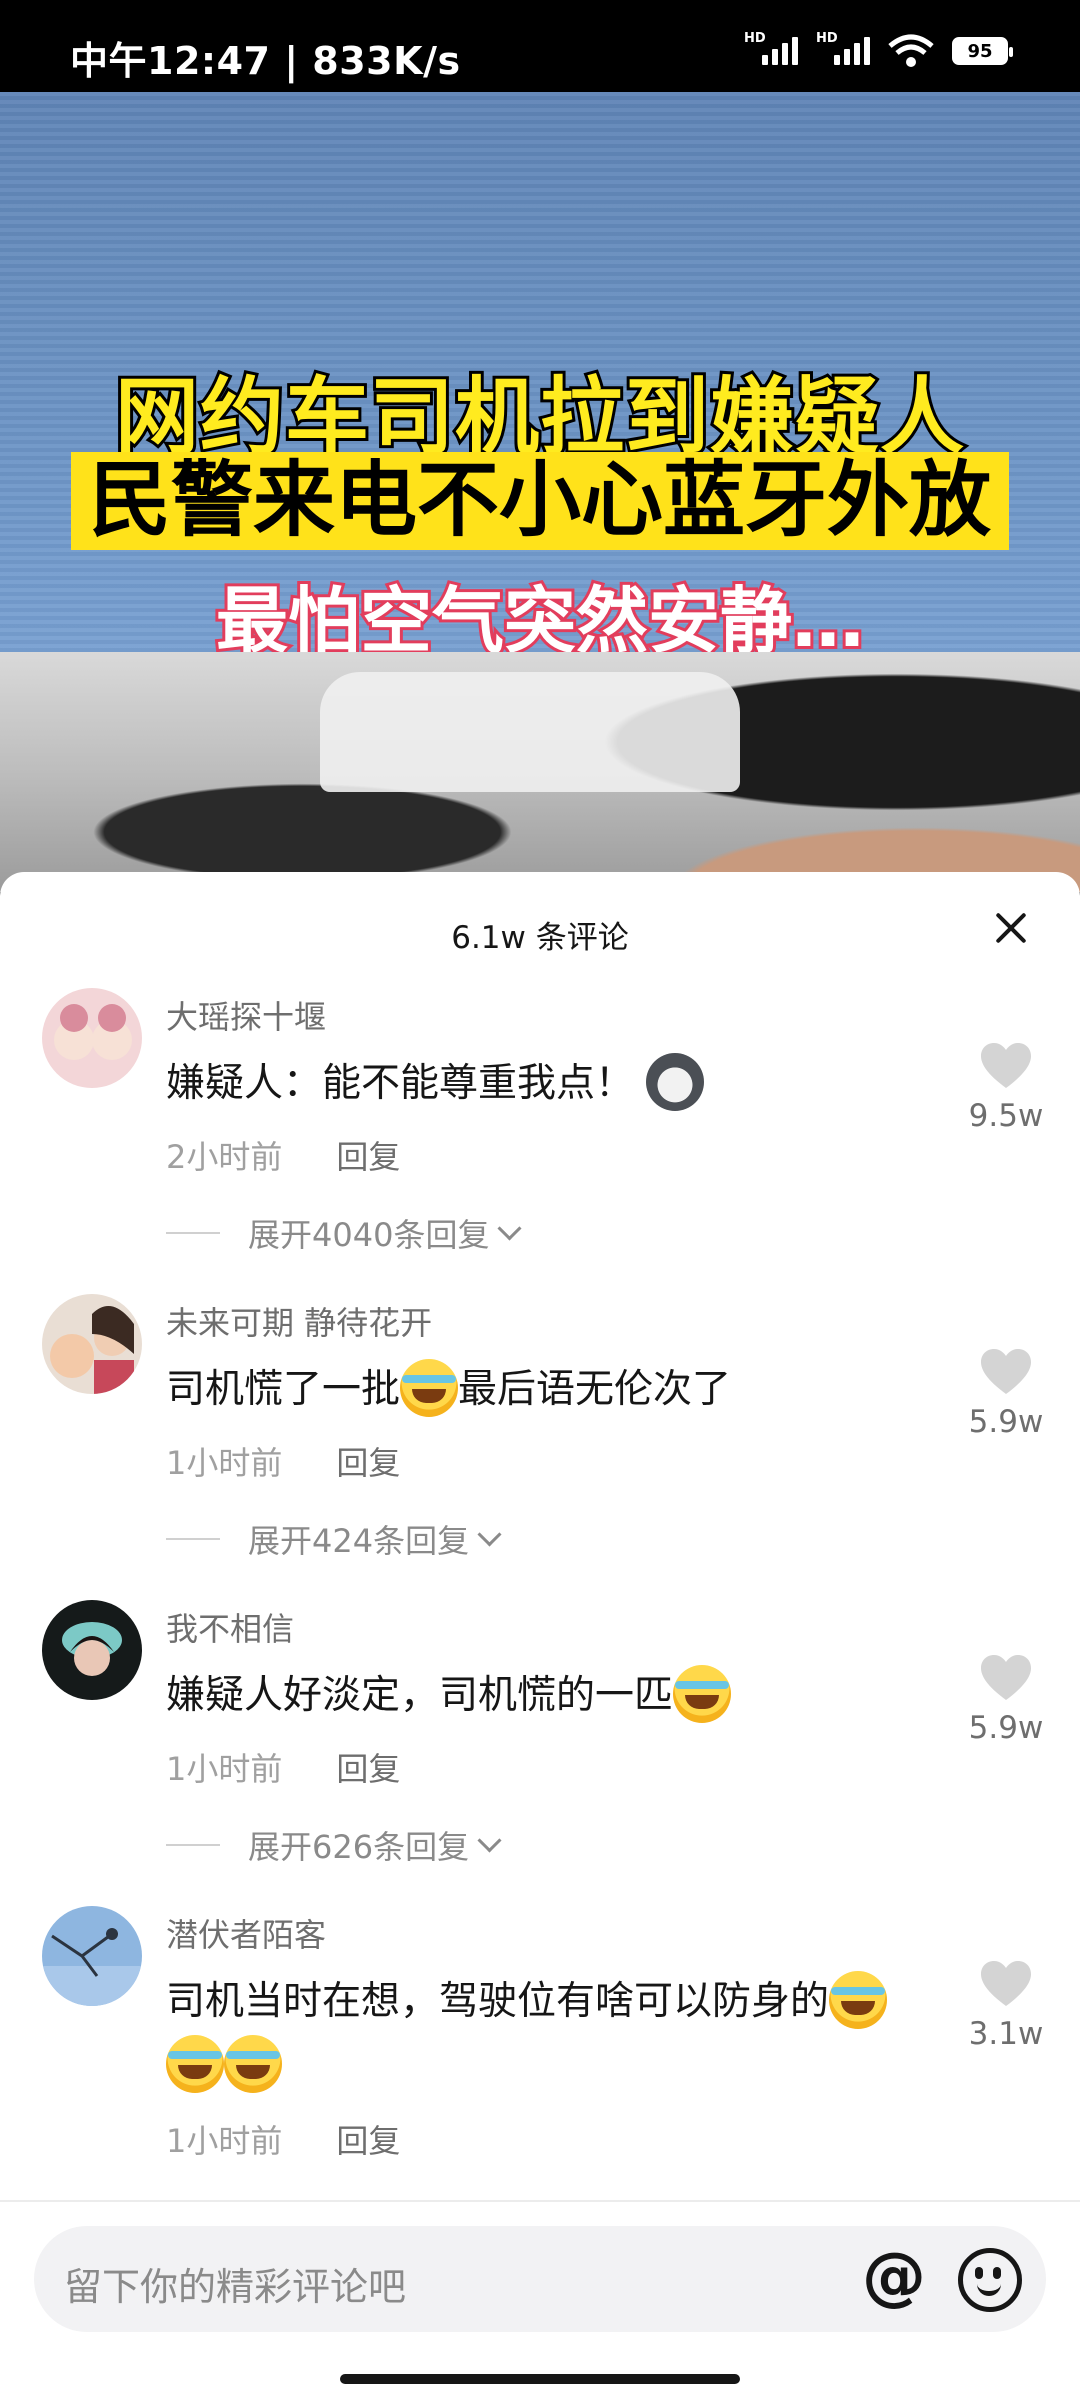  Describe the element at coordinates (894, 2277) in the screenshot. I see `at-mention-icon: @` at that location.